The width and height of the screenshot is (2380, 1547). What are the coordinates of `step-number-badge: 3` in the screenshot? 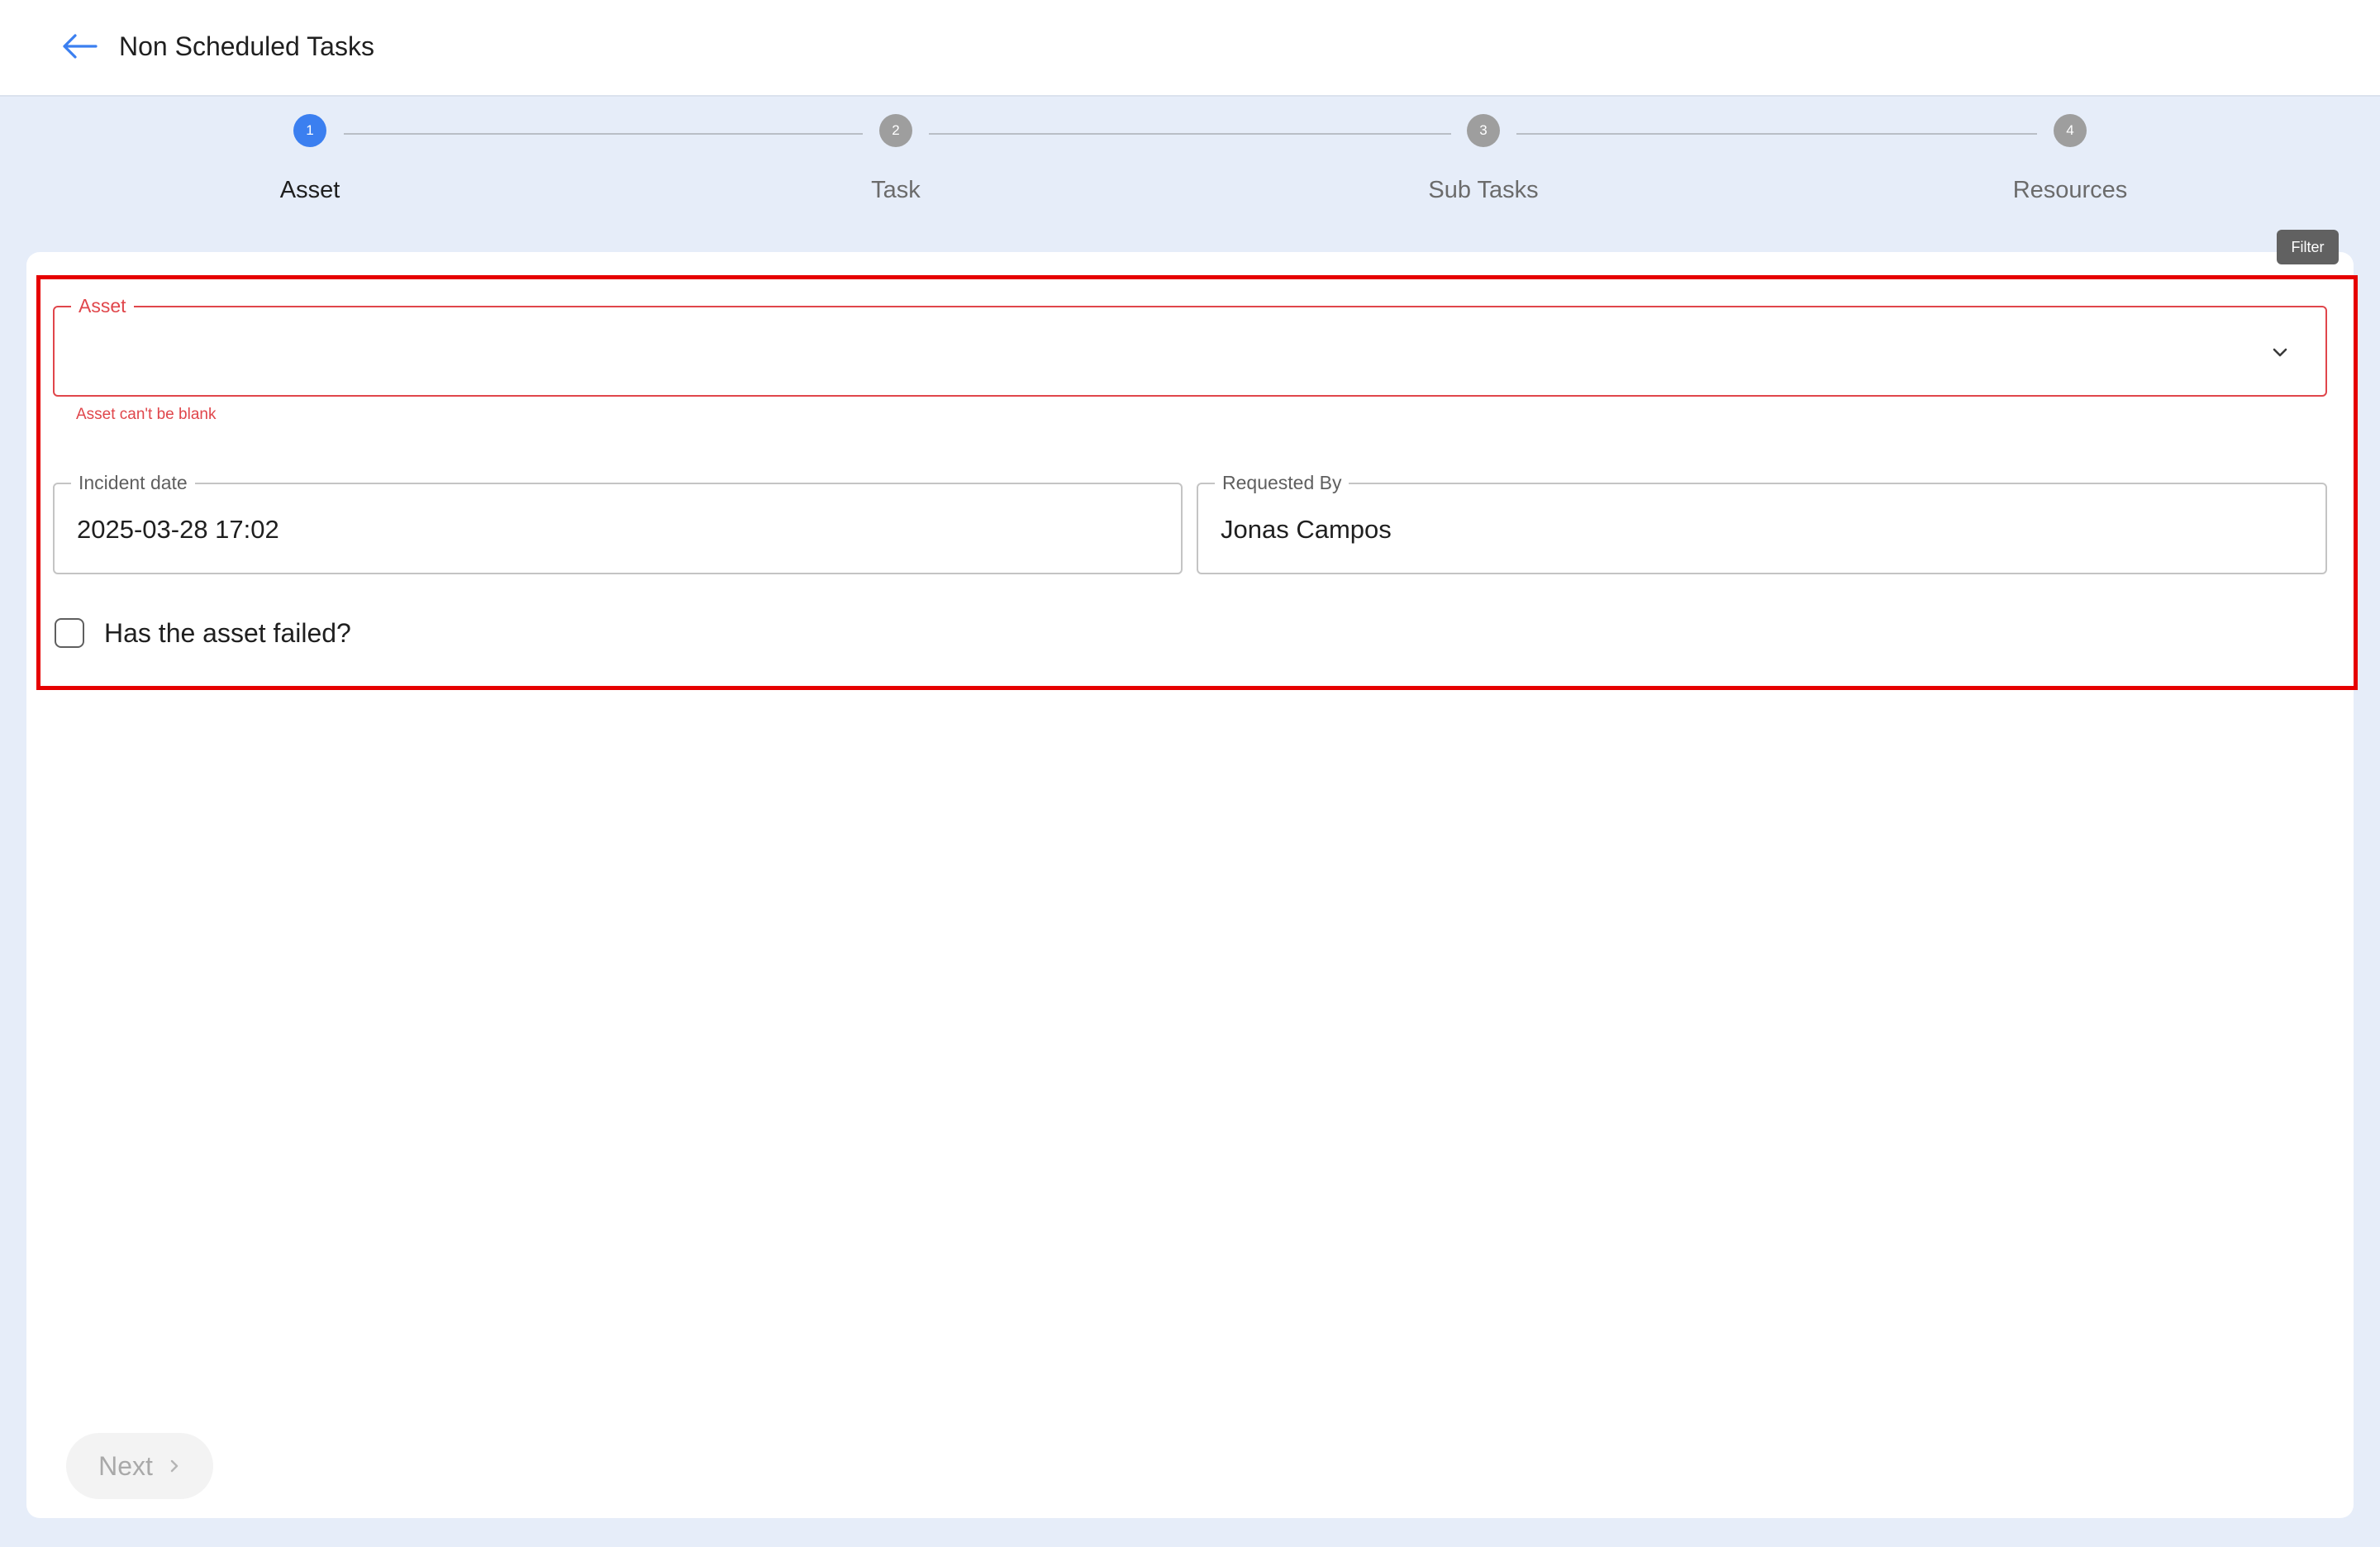 It's located at (1483, 130).